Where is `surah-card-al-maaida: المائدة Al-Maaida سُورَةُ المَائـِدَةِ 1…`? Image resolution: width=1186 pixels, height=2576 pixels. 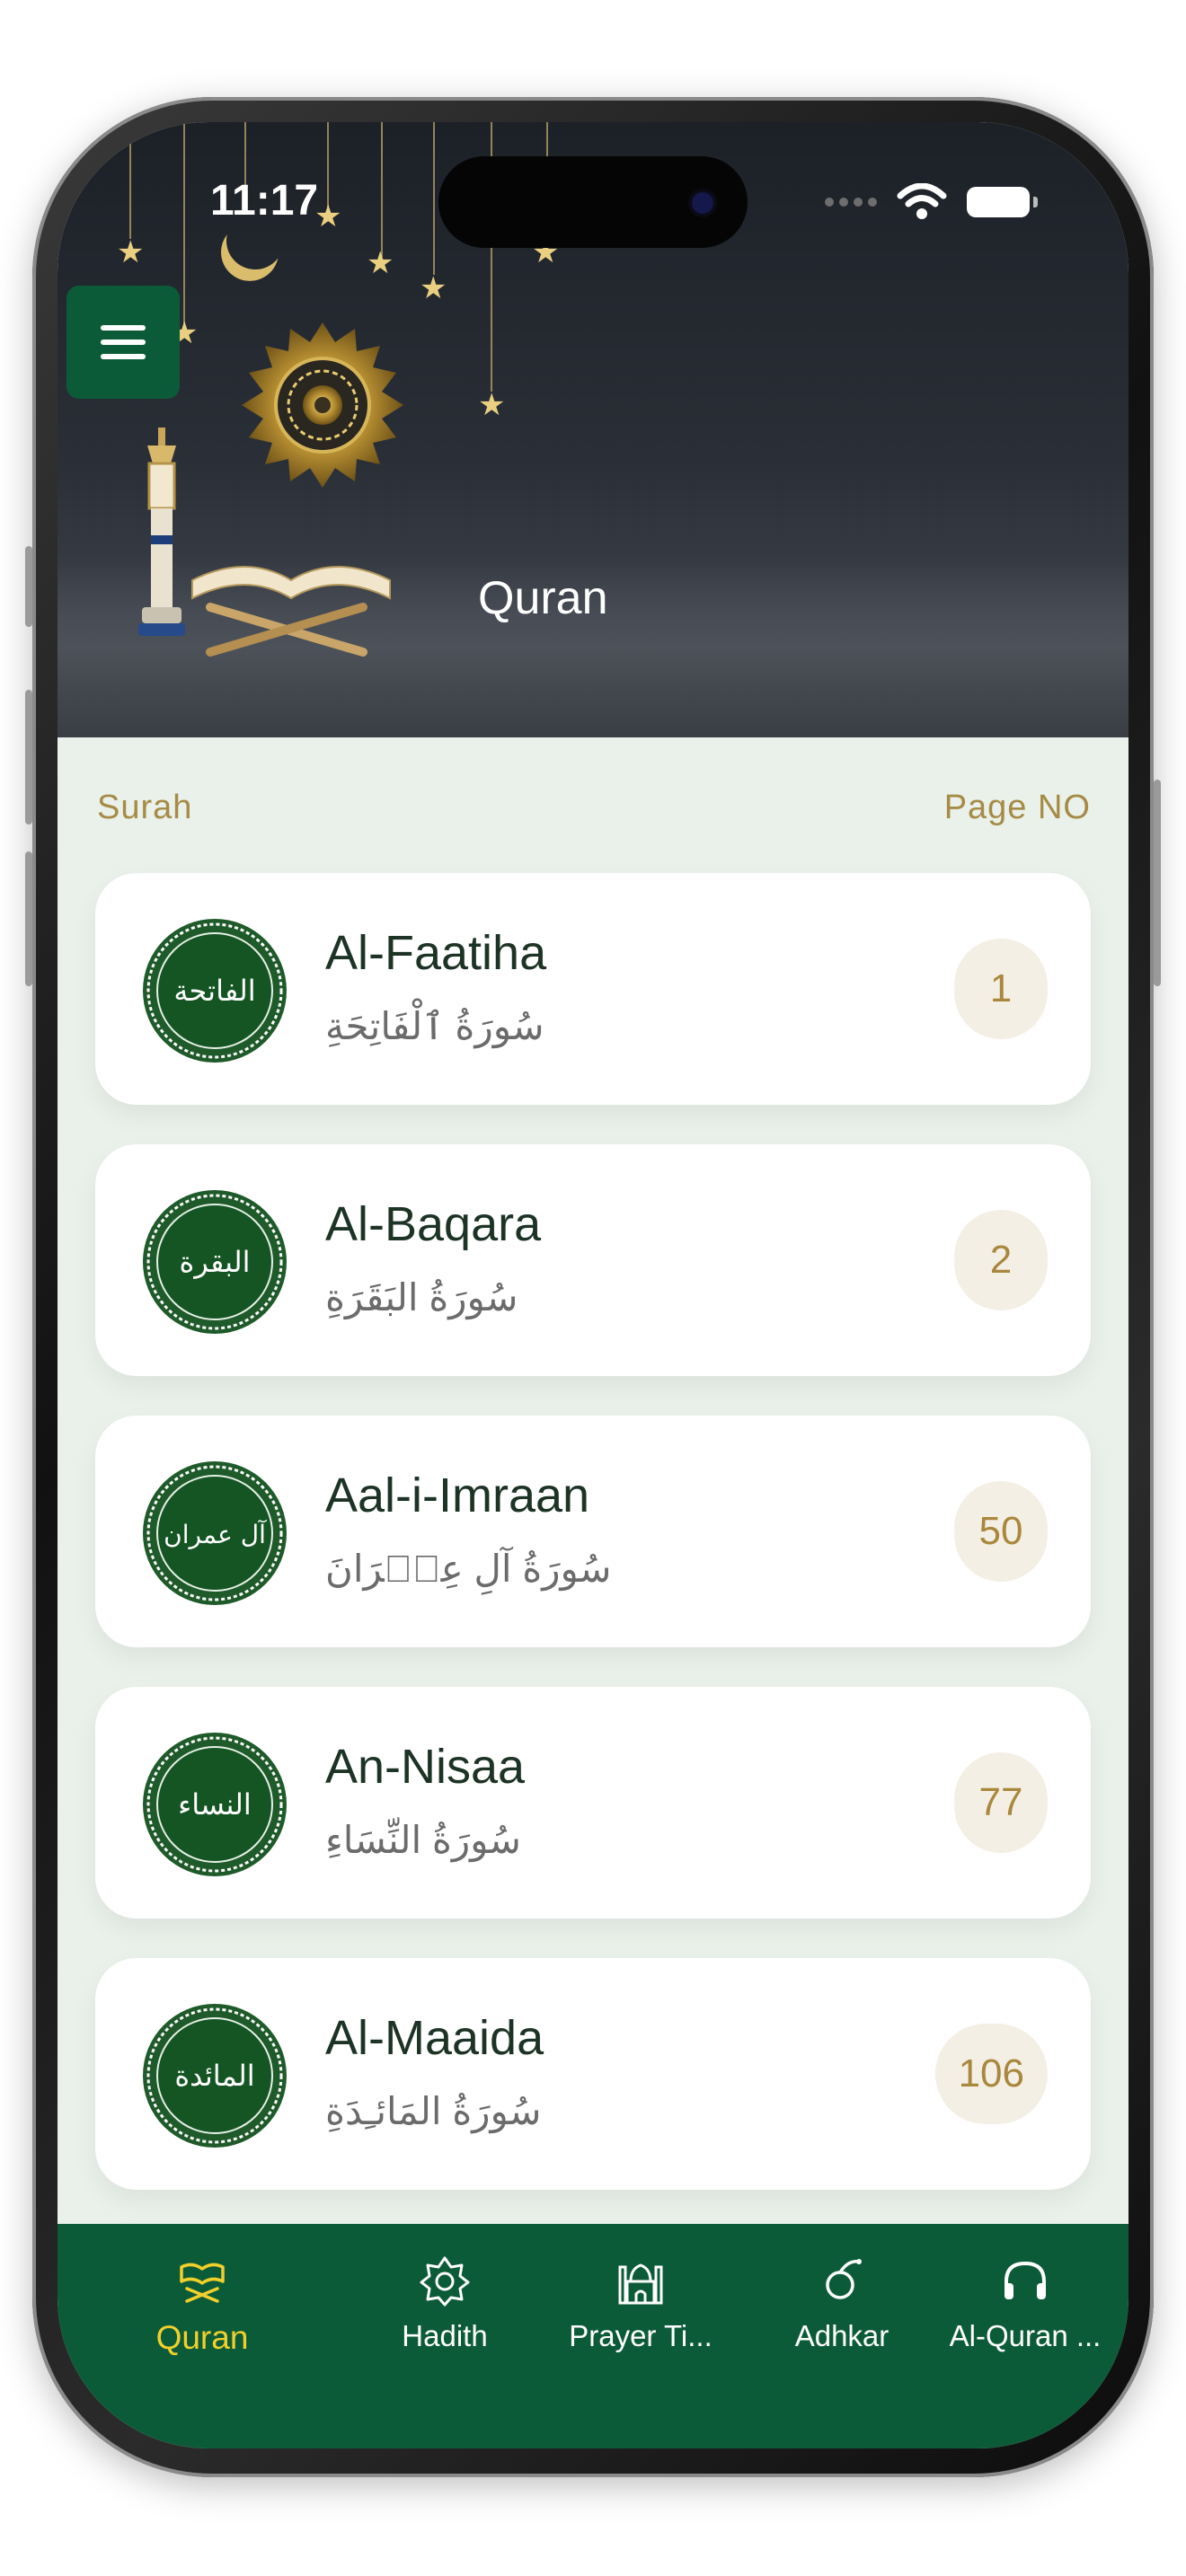 surah-card-al-maaida: المائدة Al-Maaida سُورَةُ المَائـِدَةِ 1… is located at coordinates (593, 2074).